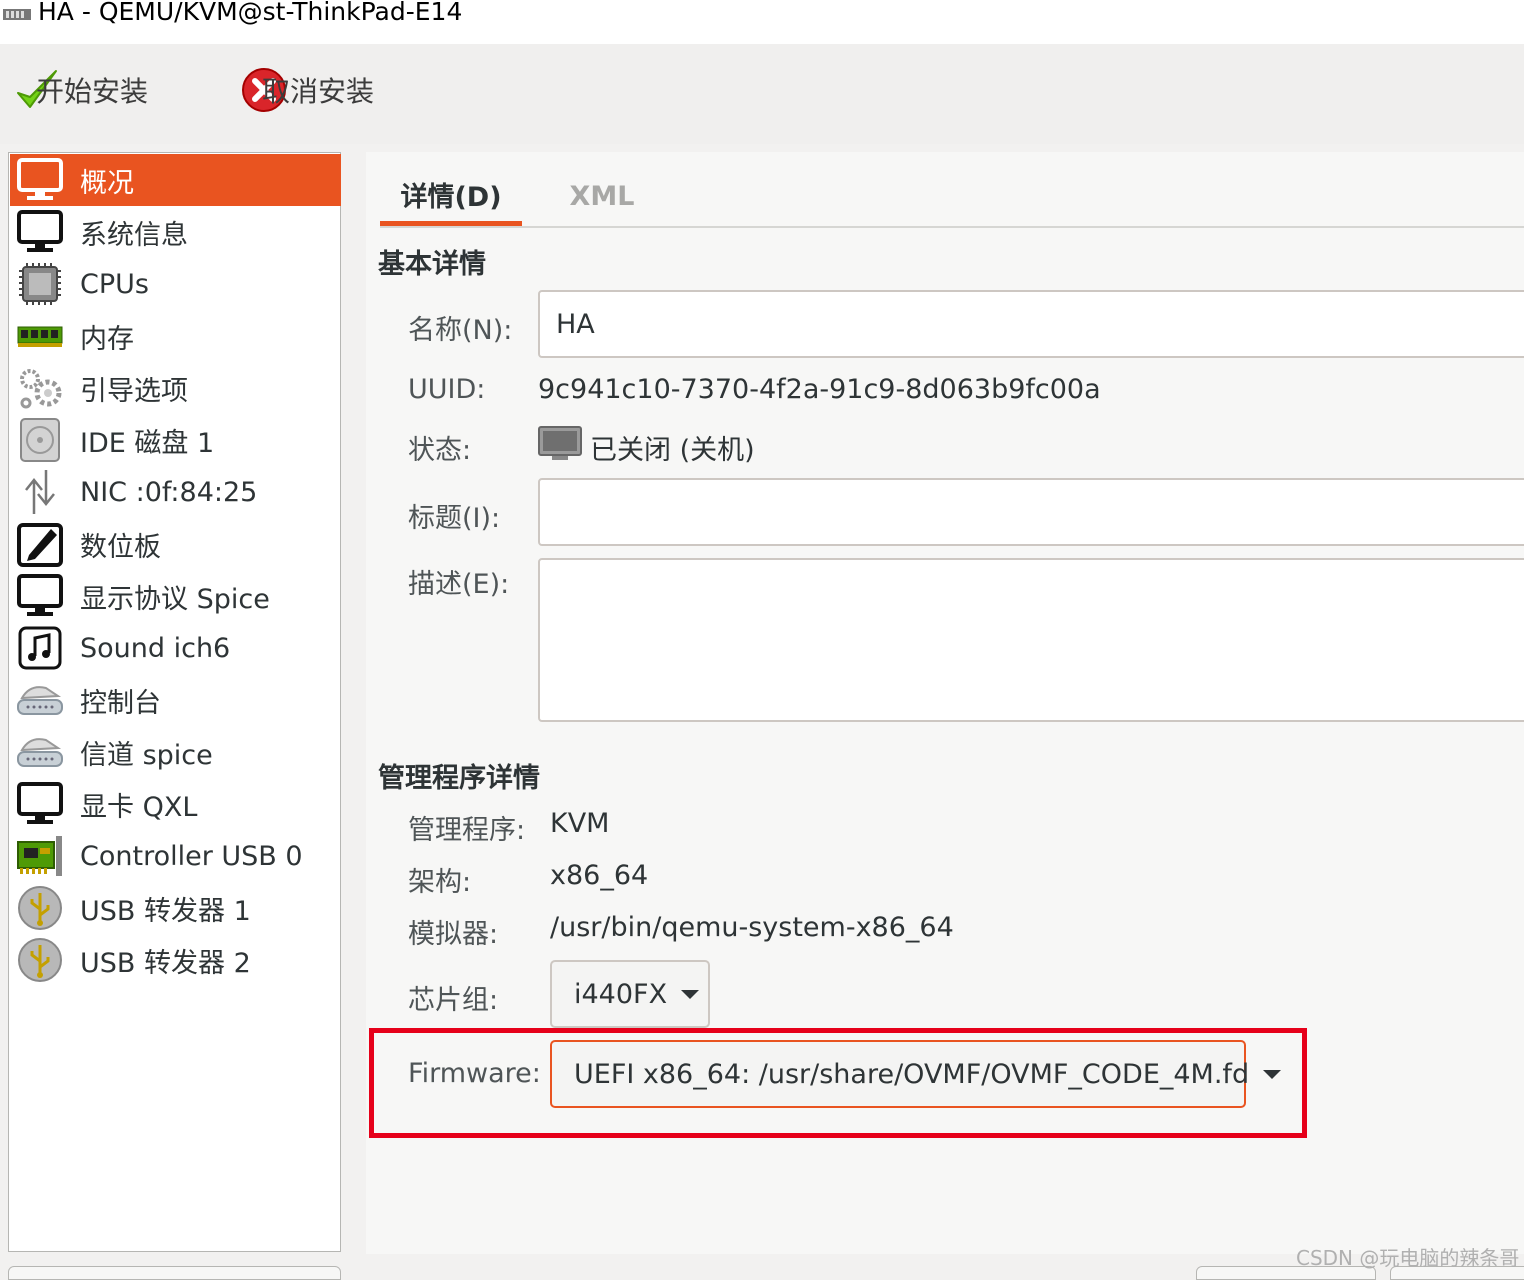 Image resolution: width=1524 pixels, height=1280 pixels. I want to click on add-hardware-button, so click(174, 1273).